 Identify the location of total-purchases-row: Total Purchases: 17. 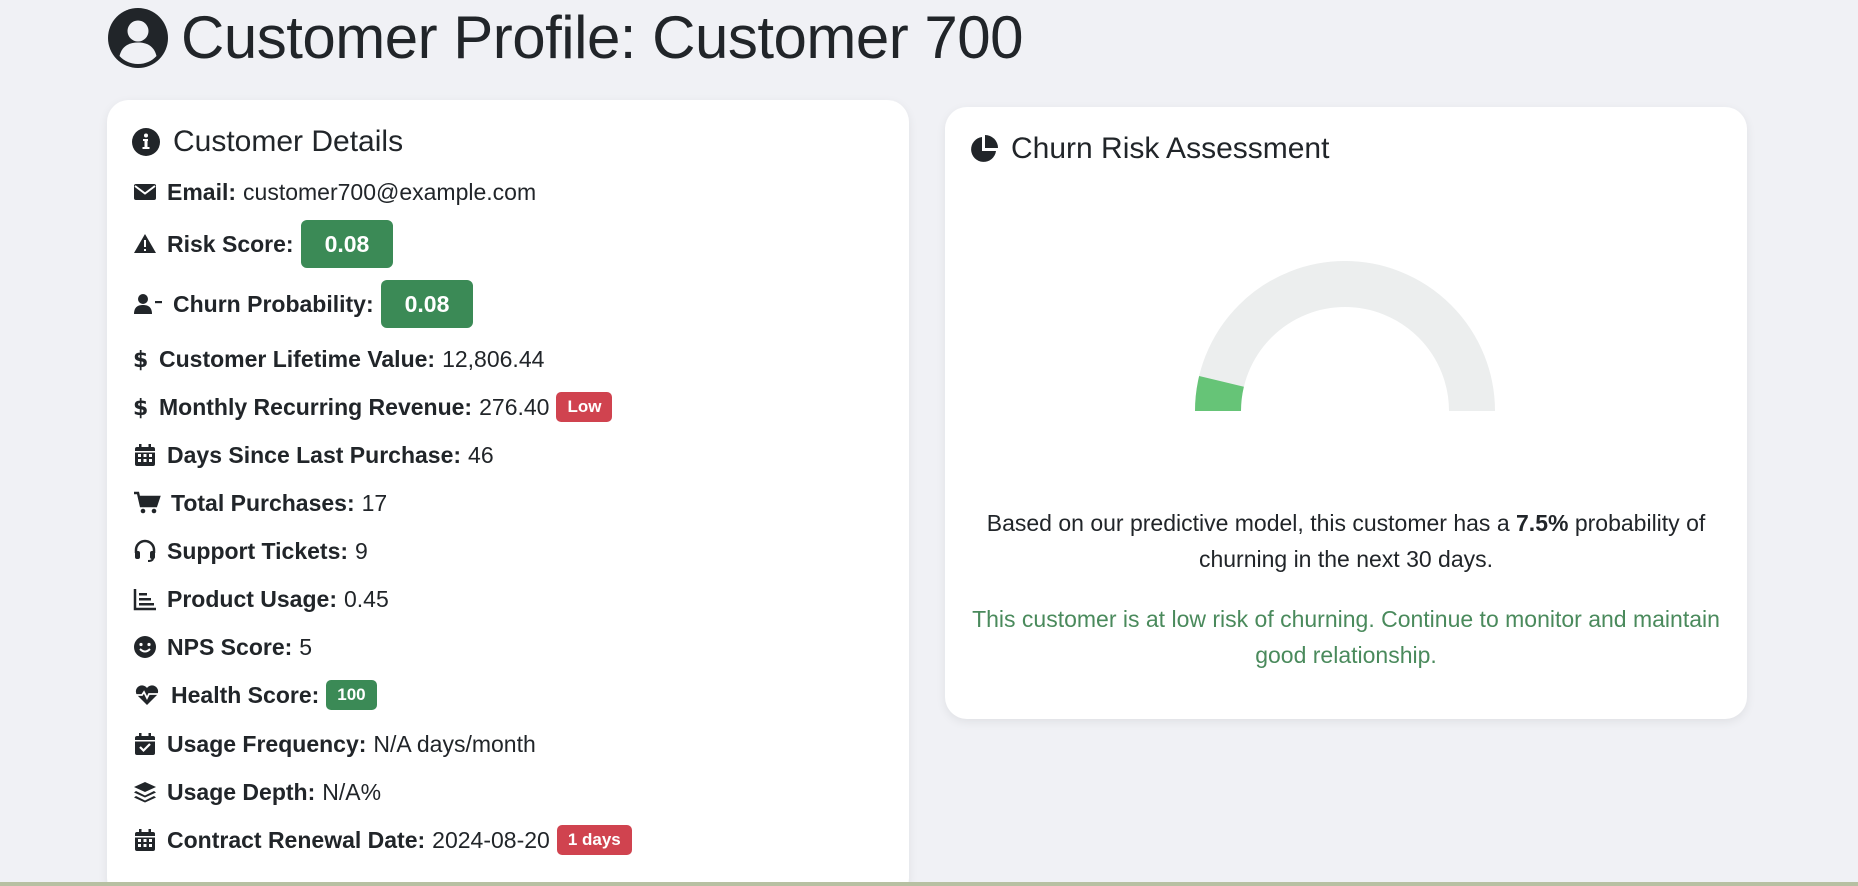
(259, 503).